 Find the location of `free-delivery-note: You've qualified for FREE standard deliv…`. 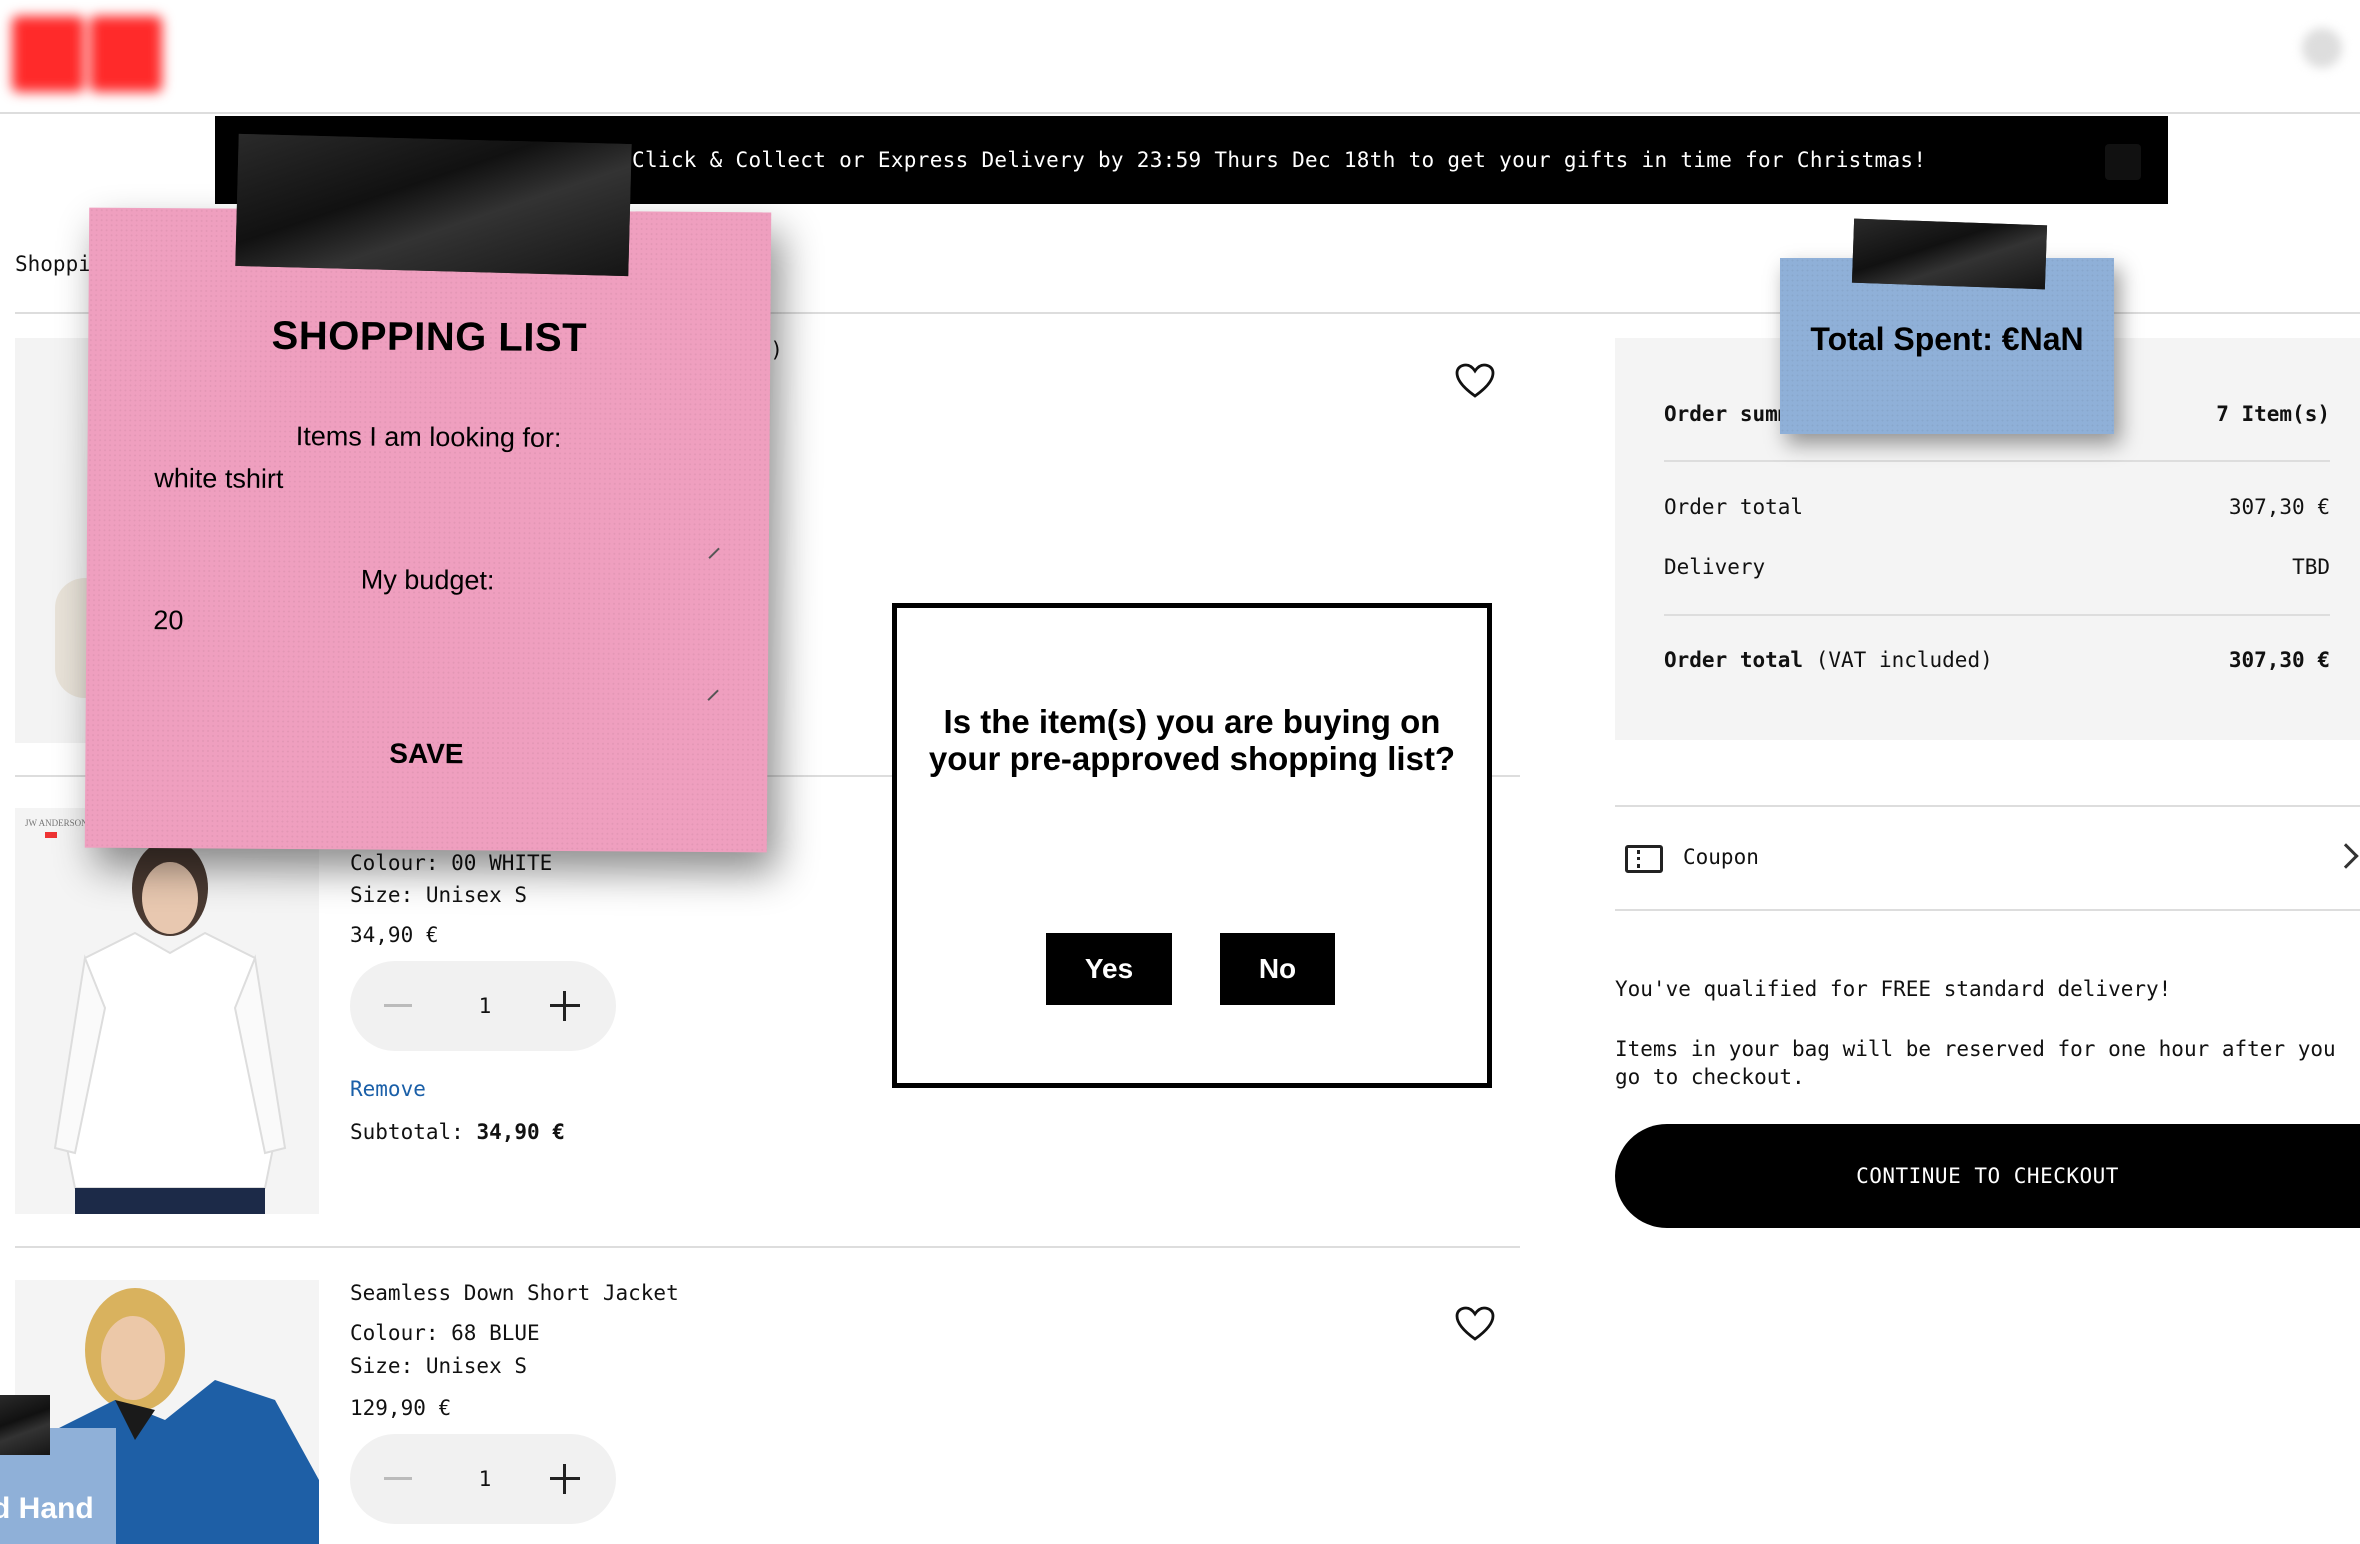

free-delivery-note: You've qualified for FREE standard deliv… is located at coordinates (1893, 989).